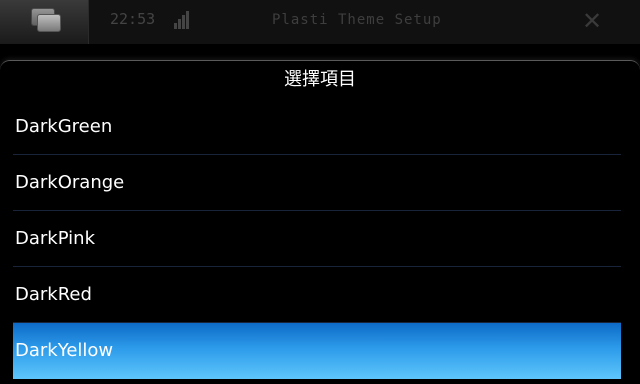 This screenshot has height=384, width=640. What do you see at coordinates (70, 182) in the screenshot?
I see `list-item-label: DarkOrange` at bounding box center [70, 182].